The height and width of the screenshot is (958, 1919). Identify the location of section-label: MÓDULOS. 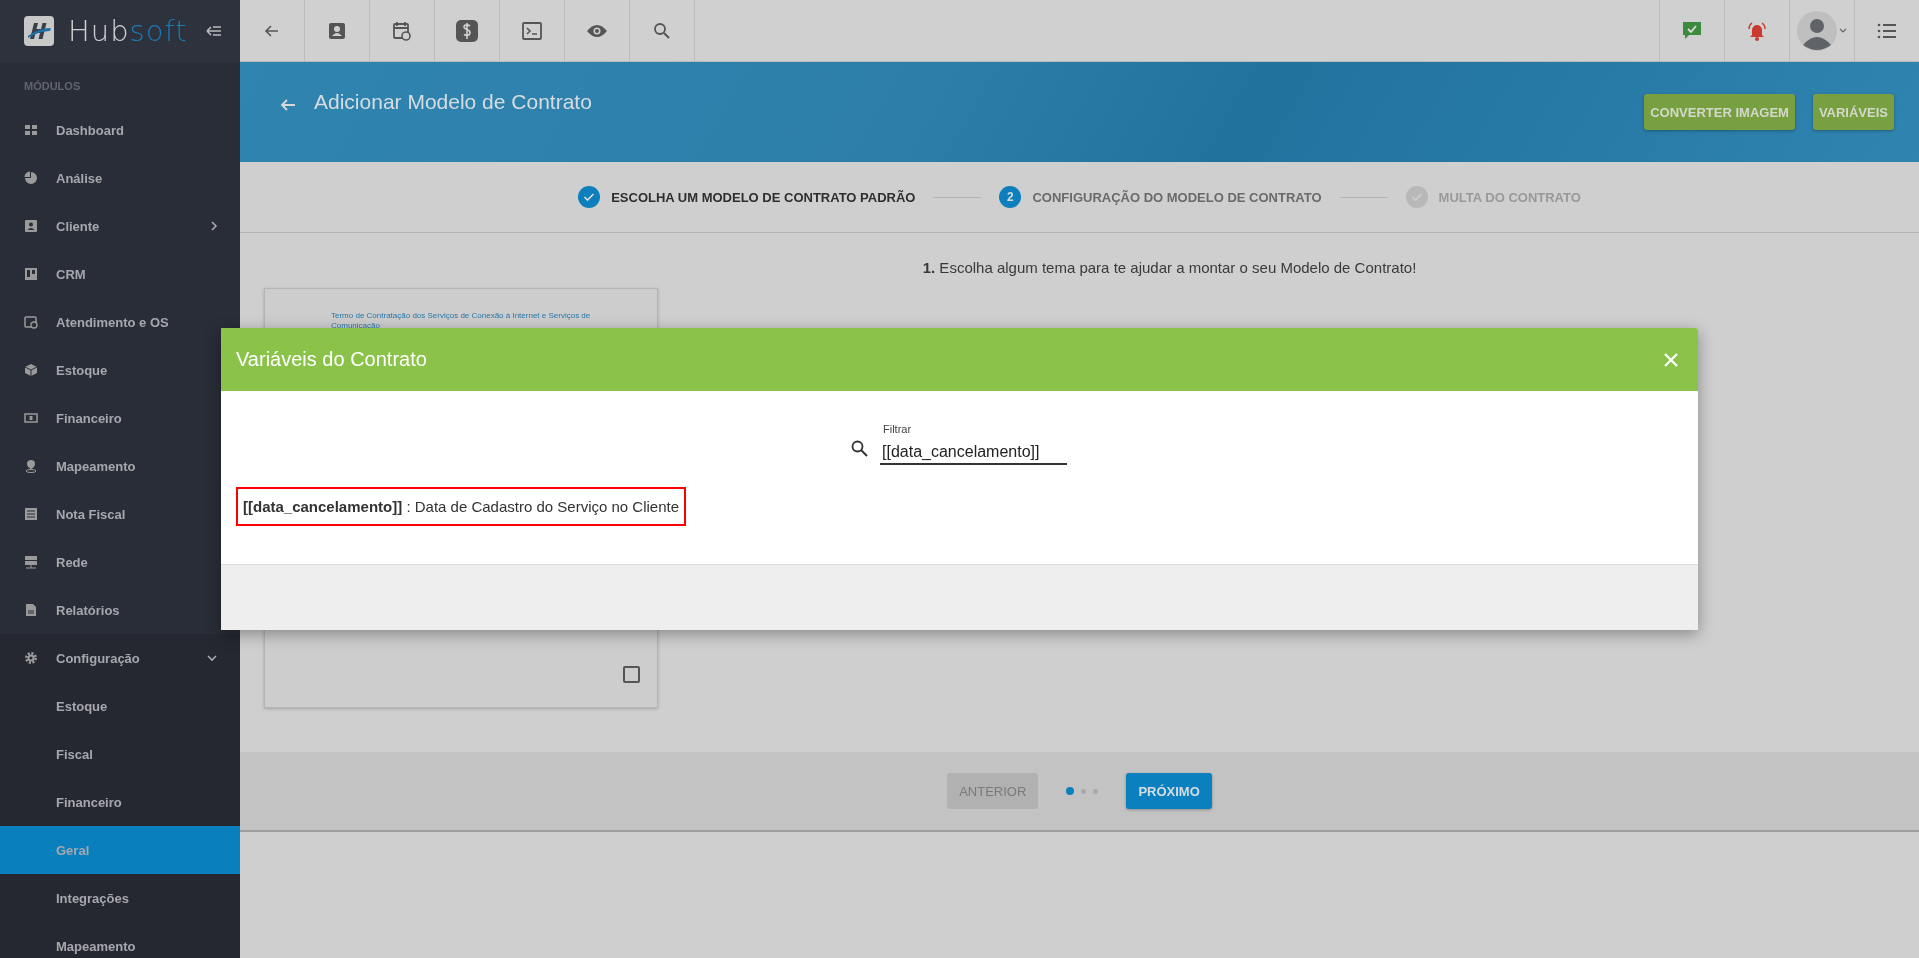
(52, 86).